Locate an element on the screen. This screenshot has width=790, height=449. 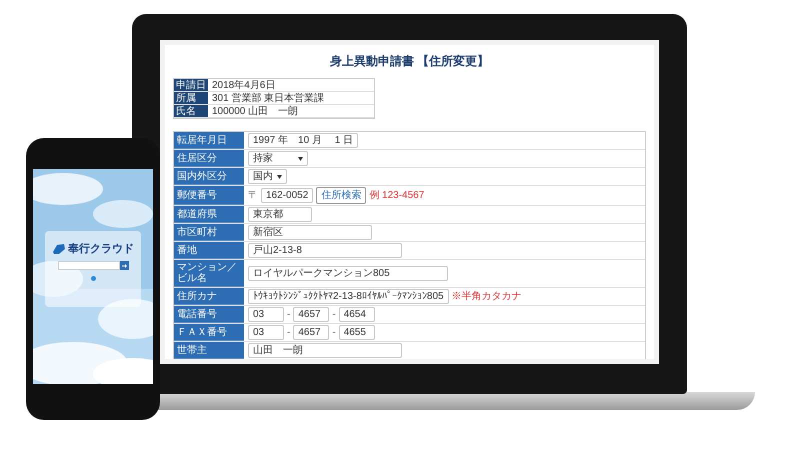
login-field is located at coordinates (89, 265).